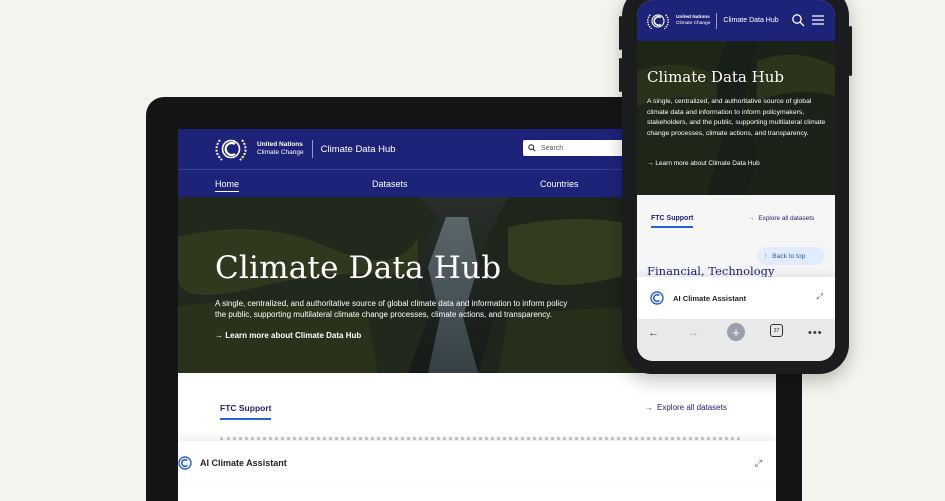 This screenshot has width=945, height=501. I want to click on menu-icon, so click(818, 20).